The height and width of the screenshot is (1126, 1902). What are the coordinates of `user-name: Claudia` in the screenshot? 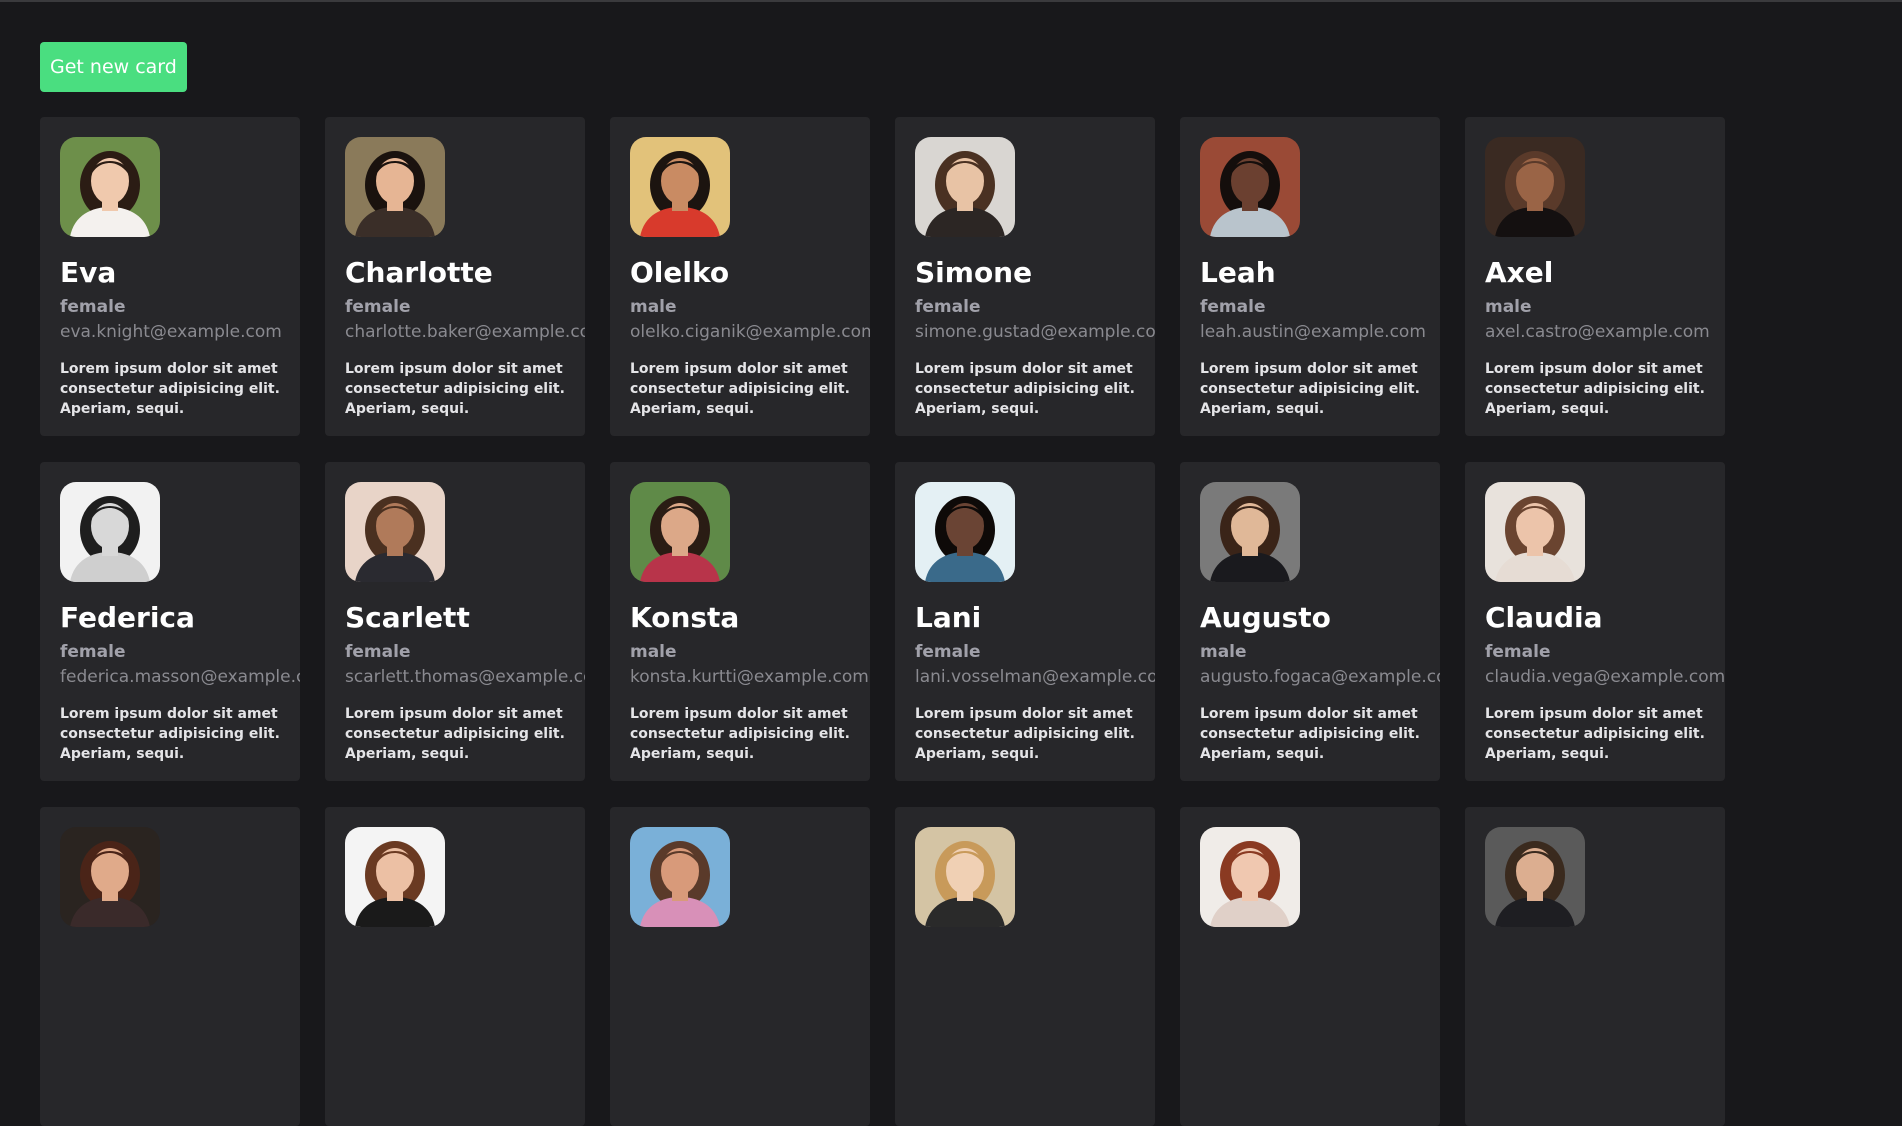 It's located at (1544, 617).